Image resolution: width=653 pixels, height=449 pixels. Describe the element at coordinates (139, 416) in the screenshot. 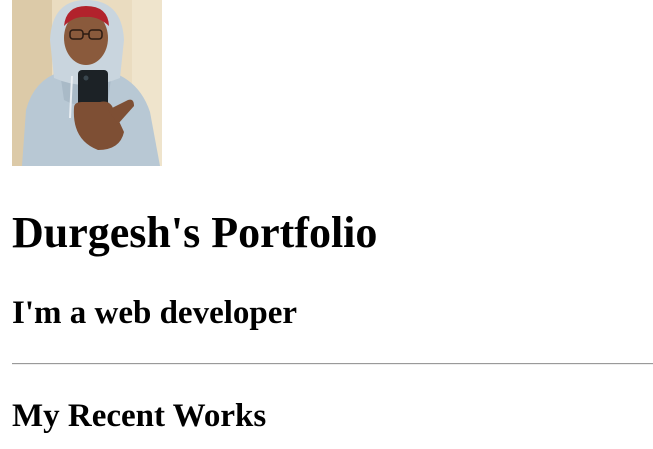

I see `recent-works-heading: My Recent Works` at that location.